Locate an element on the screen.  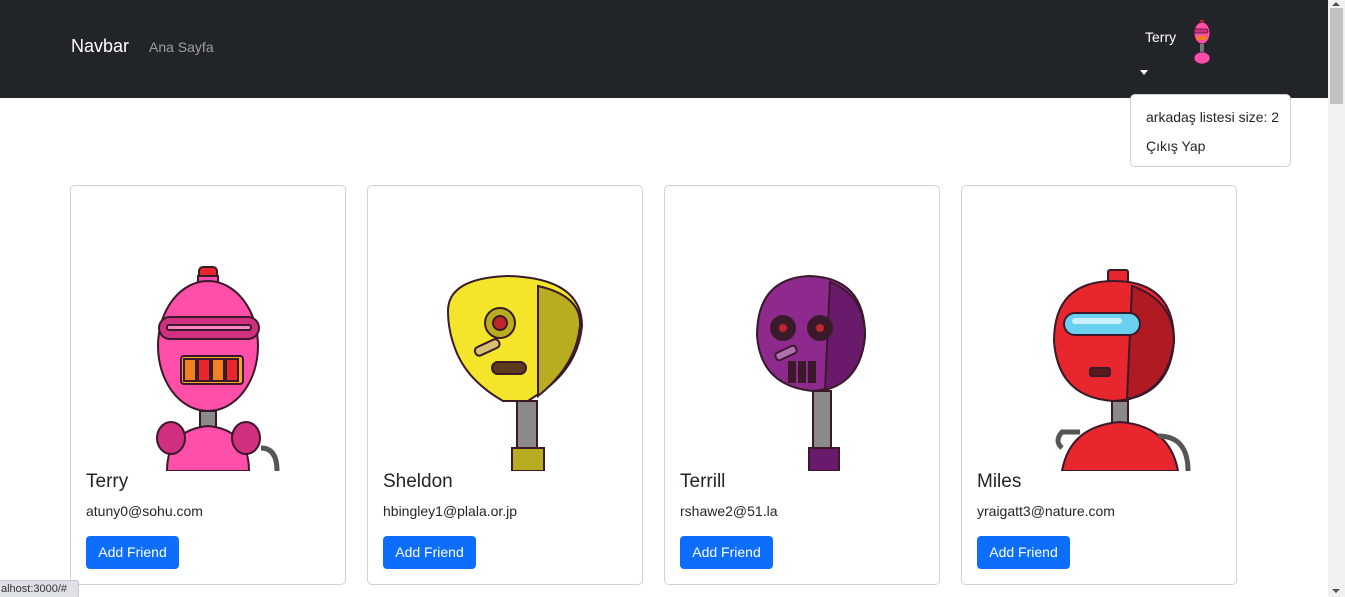
scroll-down-arrow-icon is located at coordinates (1336, 591).